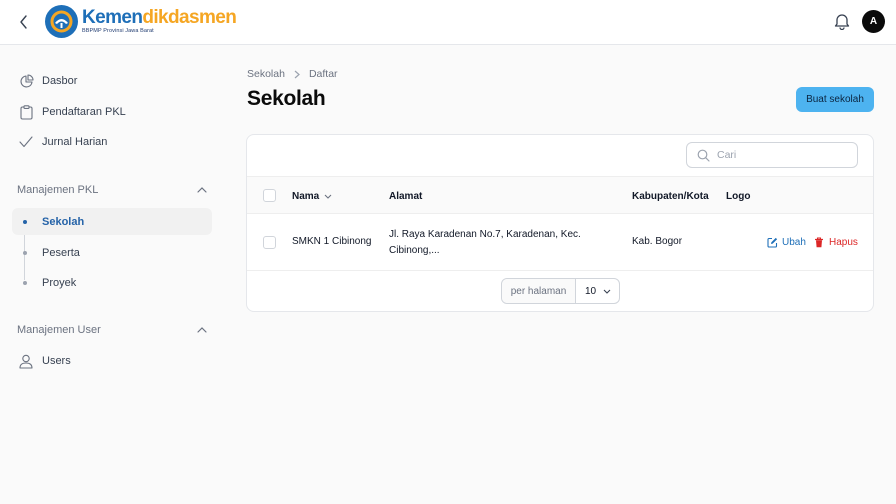  Describe the element at coordinates (786, 242) in the screenshot. I see `edit-button: Ubah` at that location.